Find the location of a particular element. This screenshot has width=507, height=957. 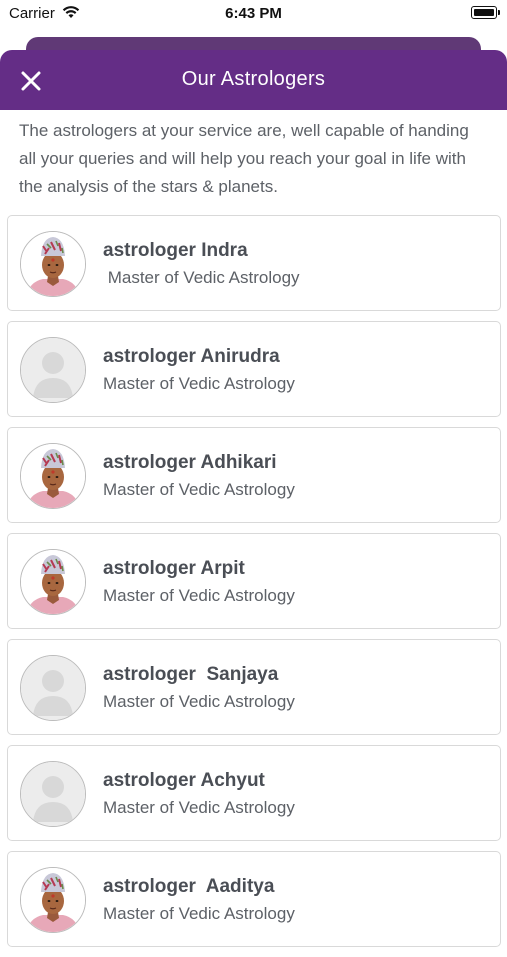

battery-icon is located at coordinates (485, 12).